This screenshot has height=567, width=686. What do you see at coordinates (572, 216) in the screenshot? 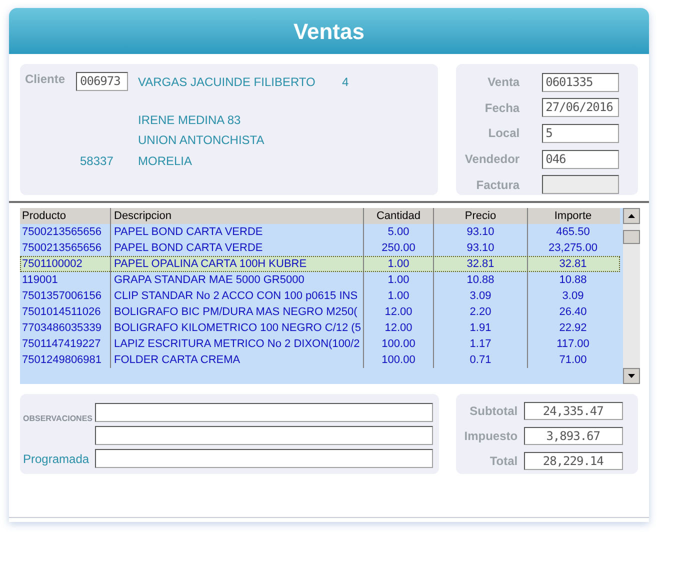
I see `column-header: Importe` at bounding box center [572, 216].